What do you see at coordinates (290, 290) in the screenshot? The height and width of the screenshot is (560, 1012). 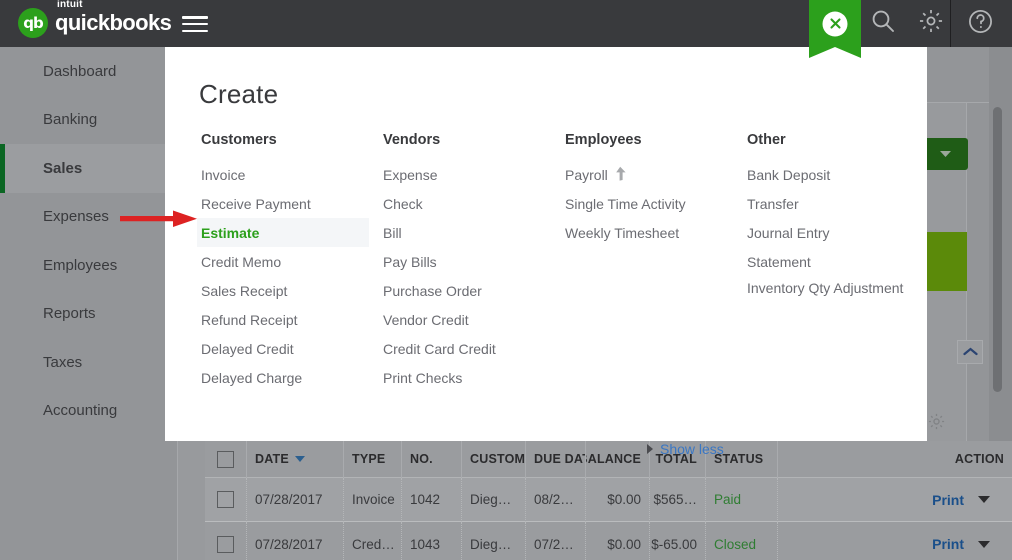 I see `create-link-sales-receipt: Sales Receipt` at bounding box center [290, 290].